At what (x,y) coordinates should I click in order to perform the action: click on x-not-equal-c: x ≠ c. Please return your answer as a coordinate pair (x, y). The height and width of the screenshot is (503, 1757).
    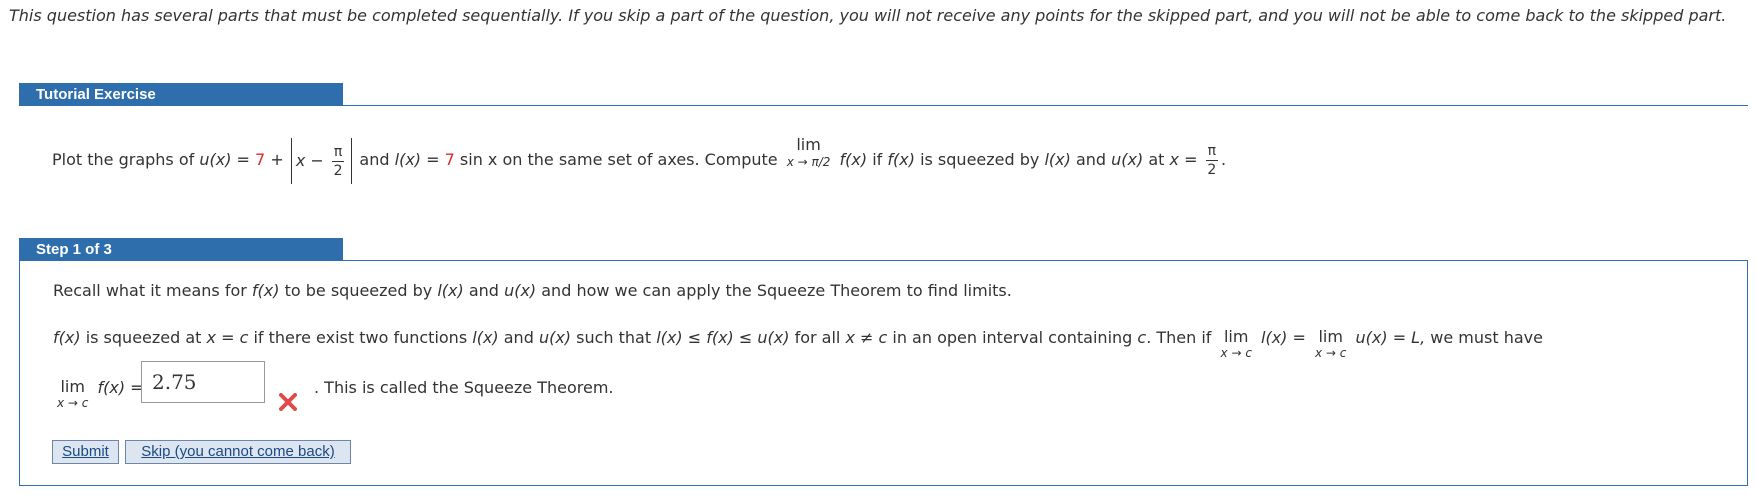
    Looking at the image, I should click on (866, 337).